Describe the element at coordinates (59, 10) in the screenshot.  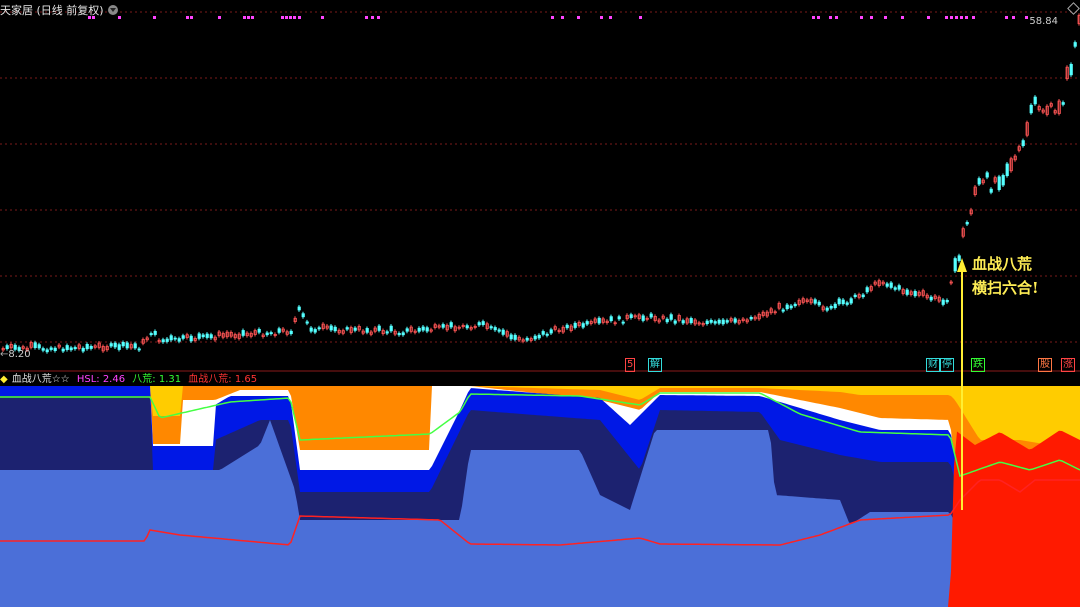
I see `chart-title: 天家居 (日线 前复权)` at that location.